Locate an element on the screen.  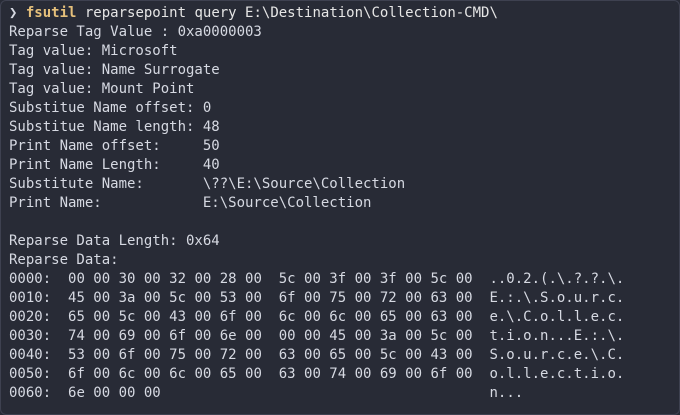
hex-ascii: S.o.u.r.c.e.\.C. is located at coordinates (557, 355).